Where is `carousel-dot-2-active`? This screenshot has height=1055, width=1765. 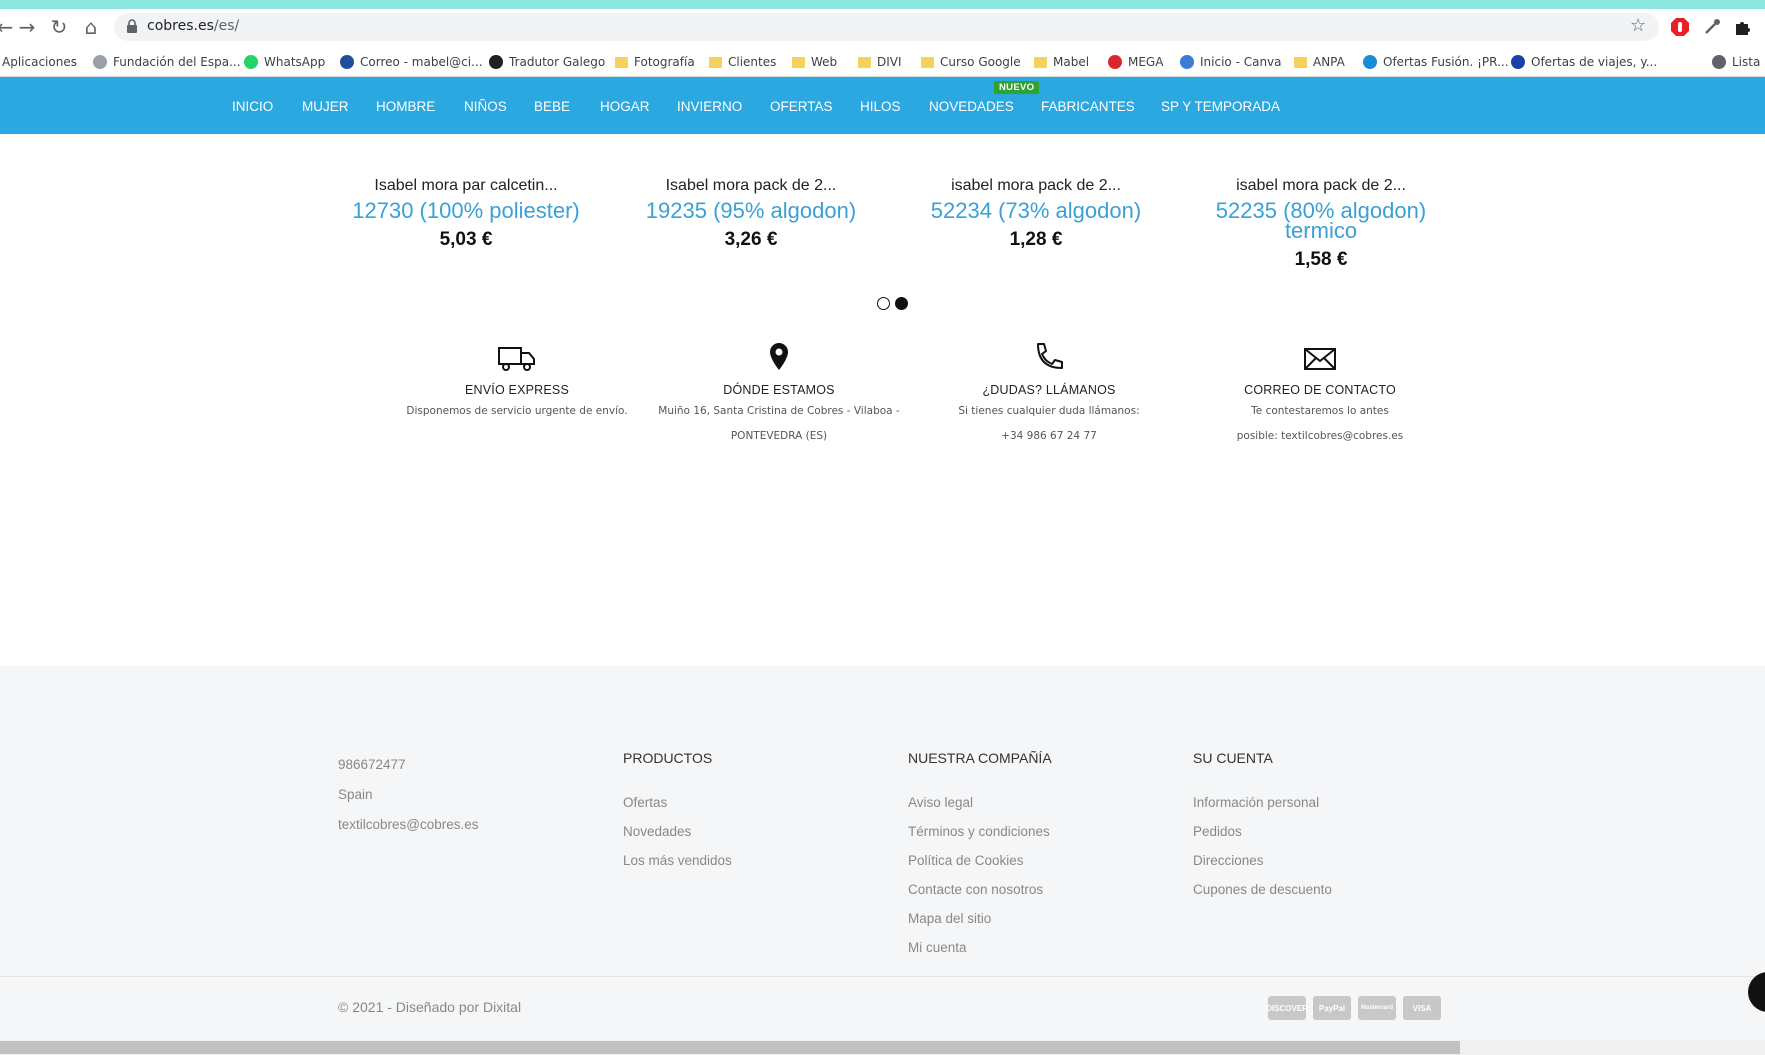
carousel-dot-2-active is located at coordinates (901, 303).